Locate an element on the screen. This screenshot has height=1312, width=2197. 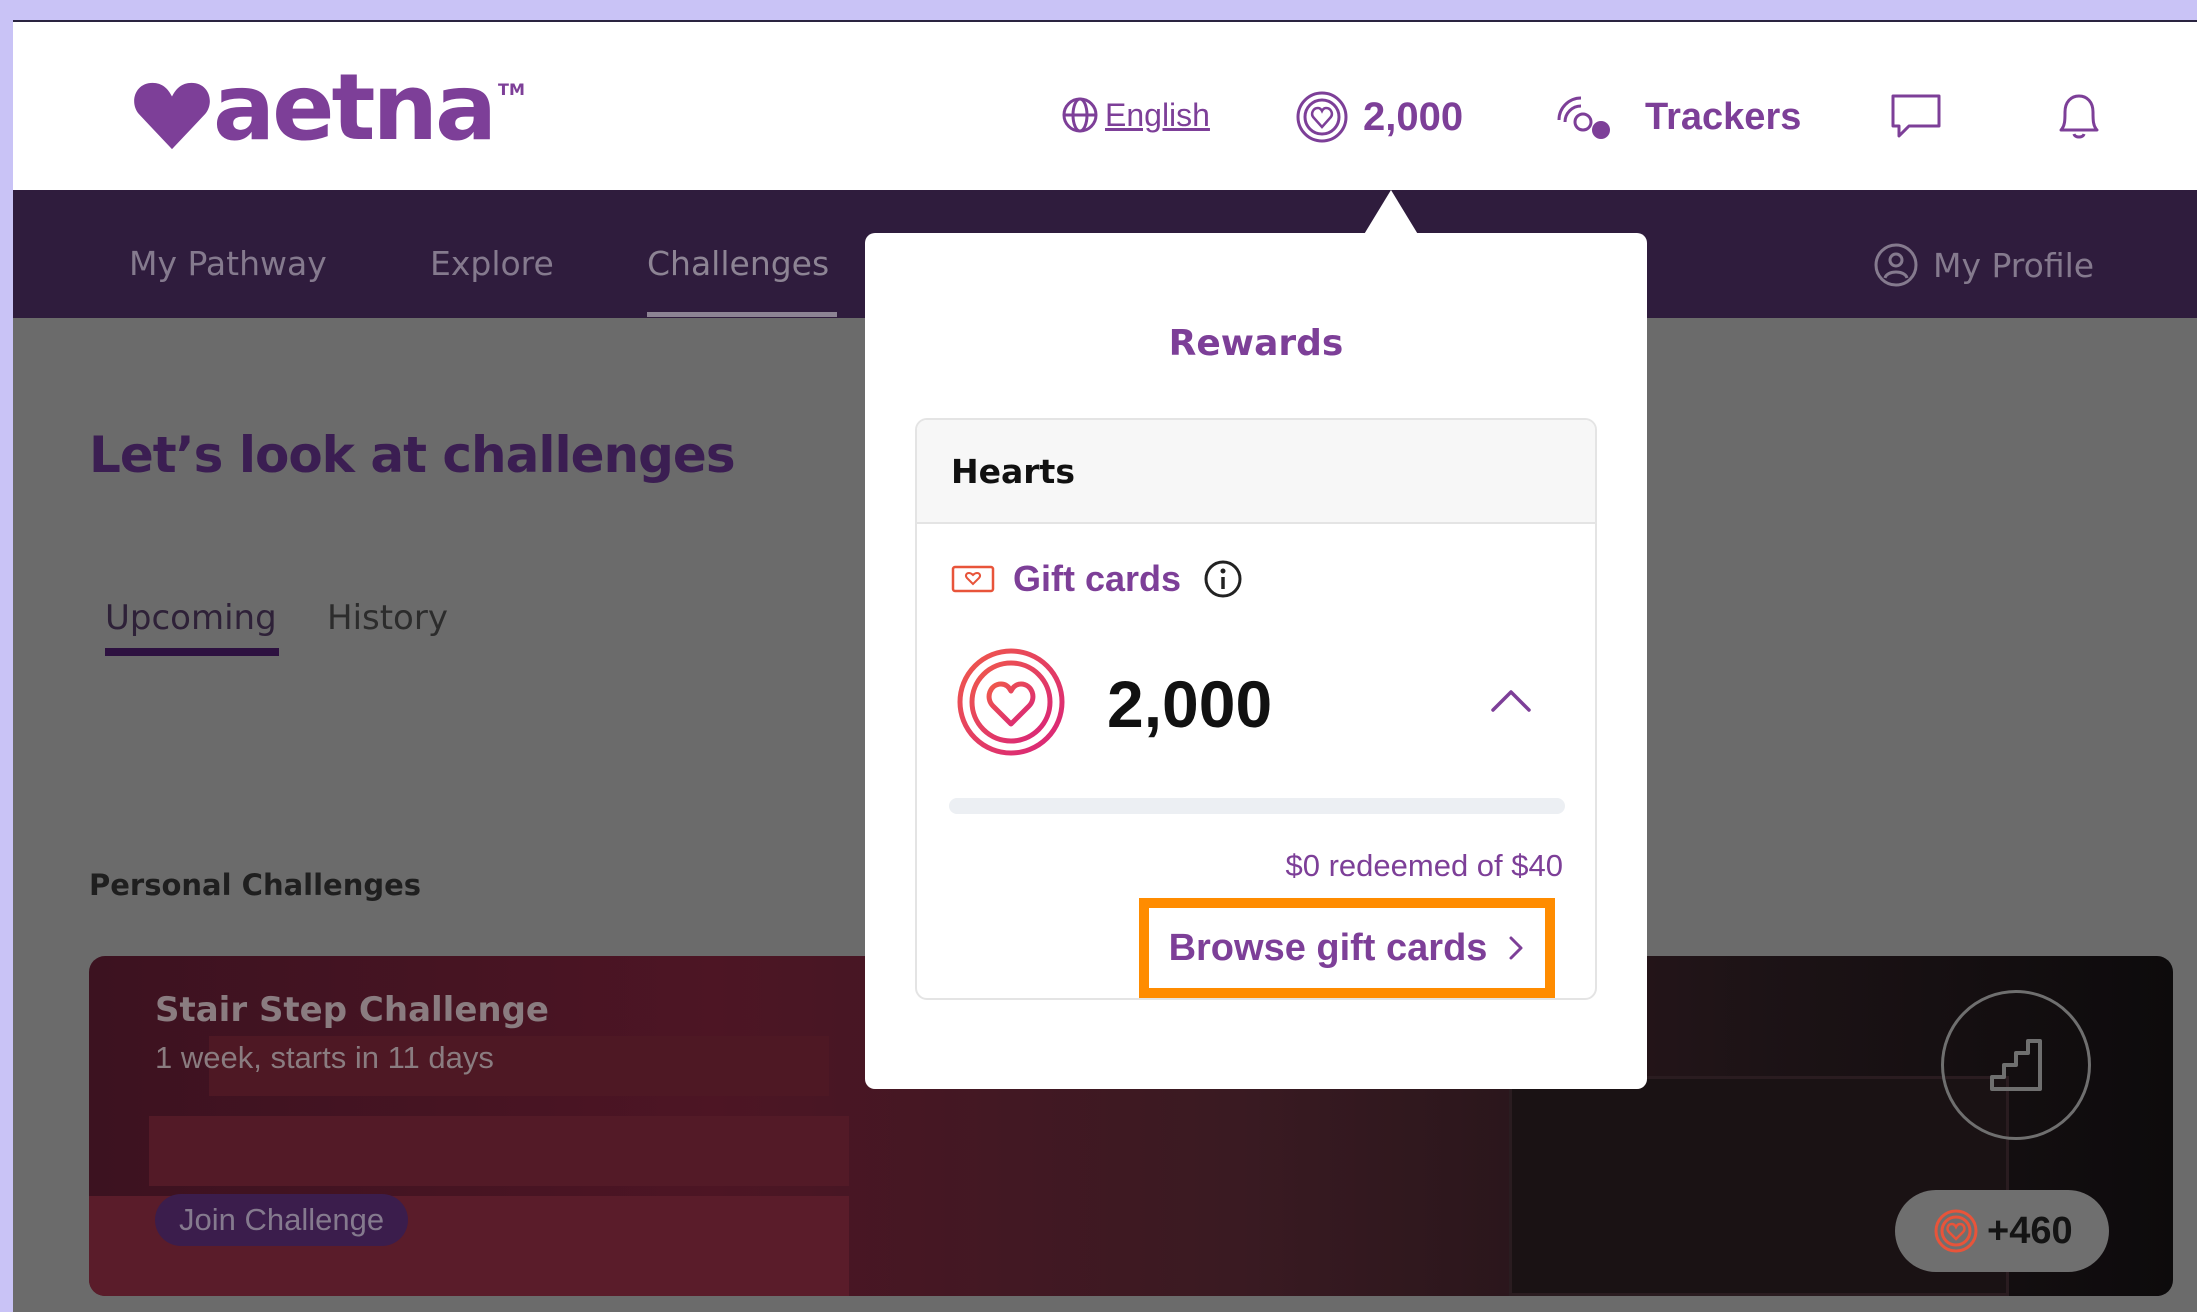
chevron-right-icon is located at coordinates (1516, 948).